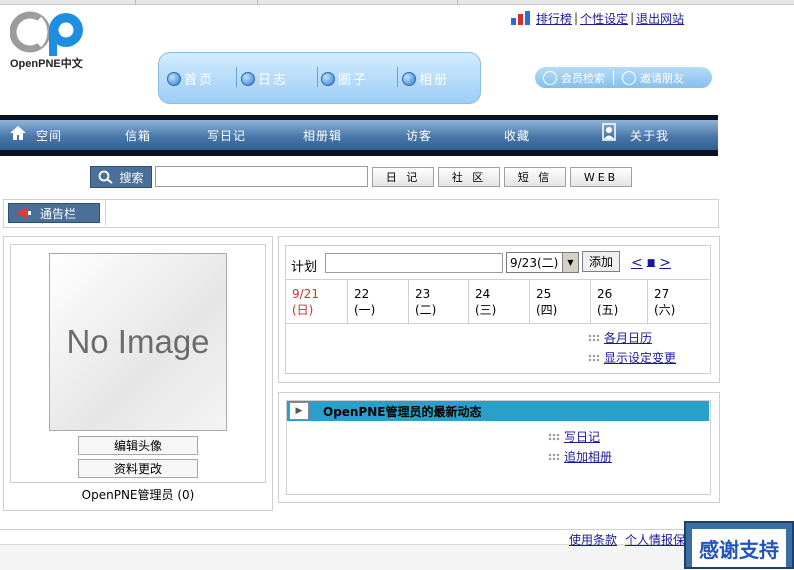 The width and height of the screenshot is (794, 570). What do you see at coordinates (593, 539) in the screenshot?
I see `terms-link: 使用条款` at bounding box center [593, 539].